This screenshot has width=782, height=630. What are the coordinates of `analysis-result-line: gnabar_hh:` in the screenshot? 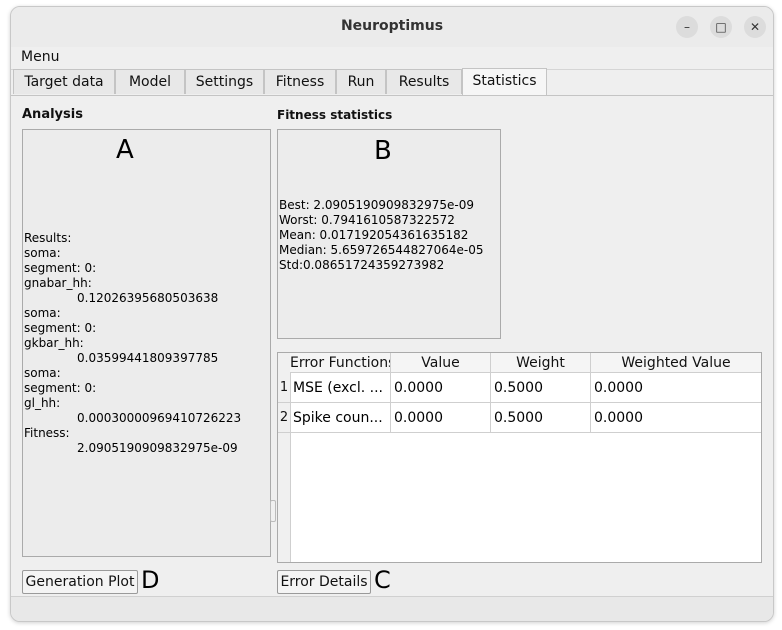 It's located at (58, 283).